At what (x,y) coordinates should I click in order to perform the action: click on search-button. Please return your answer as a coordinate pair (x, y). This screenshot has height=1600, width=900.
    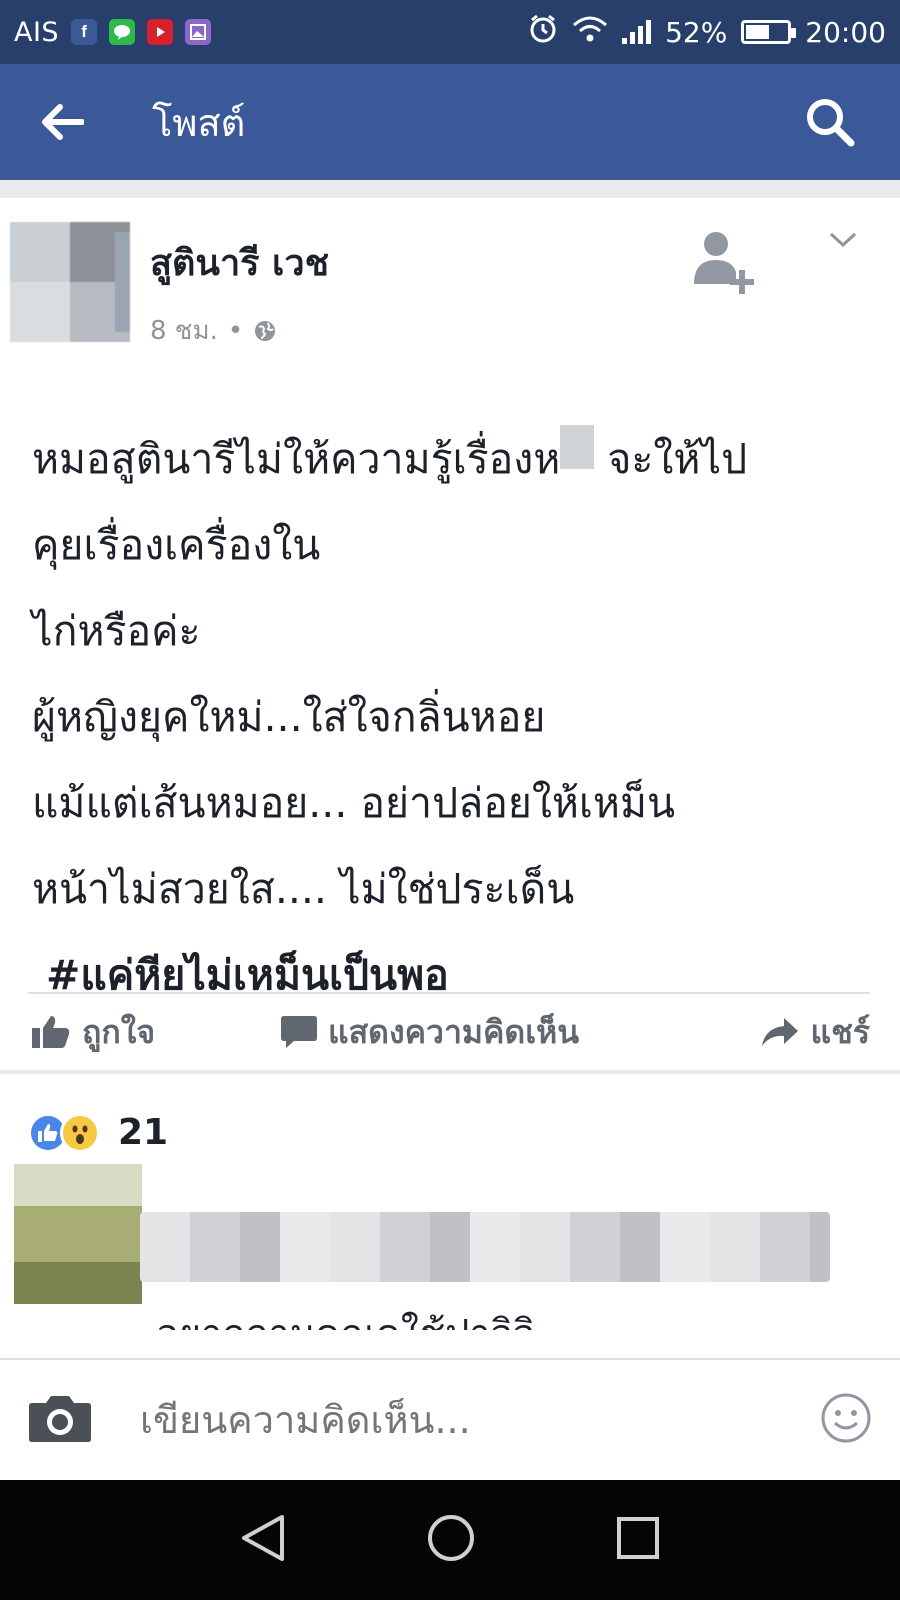
    Looking at the image, I should click on (830, 122).